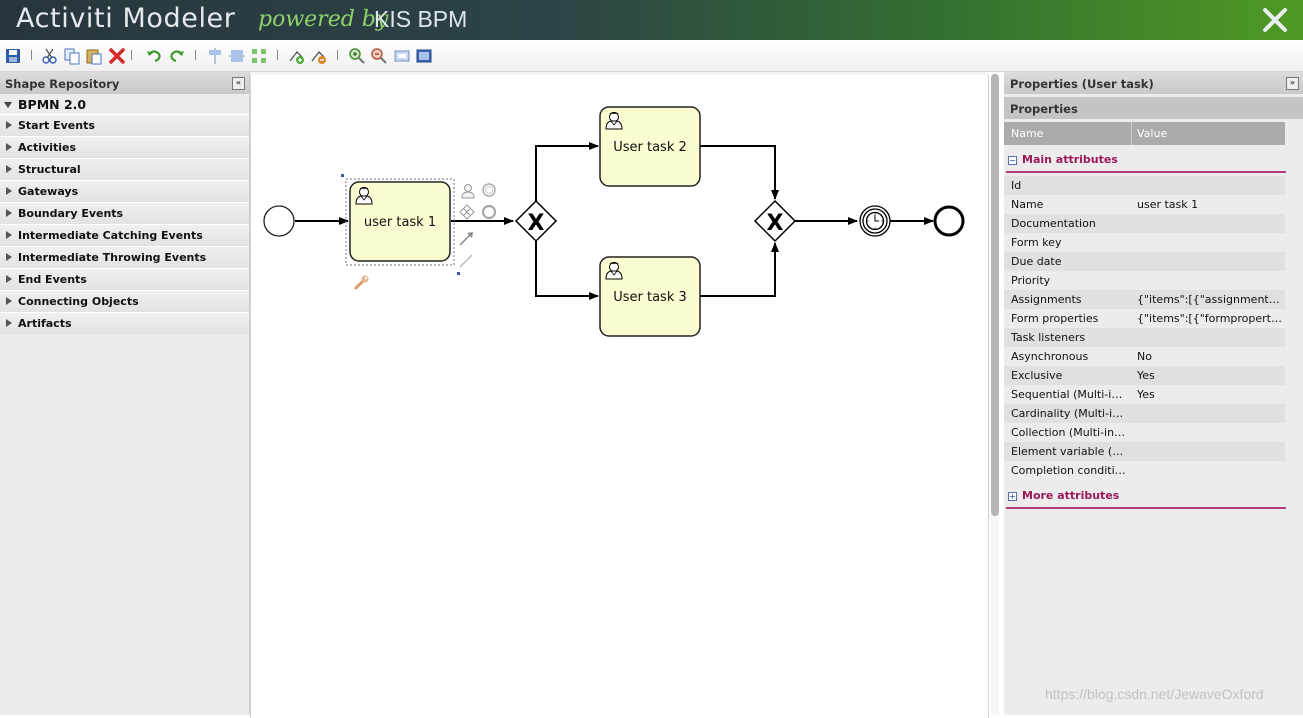 Image resolution: width=1303 pixels, height=718 pixels. I want to click on zoom-fit-icon, so click(424, 56).